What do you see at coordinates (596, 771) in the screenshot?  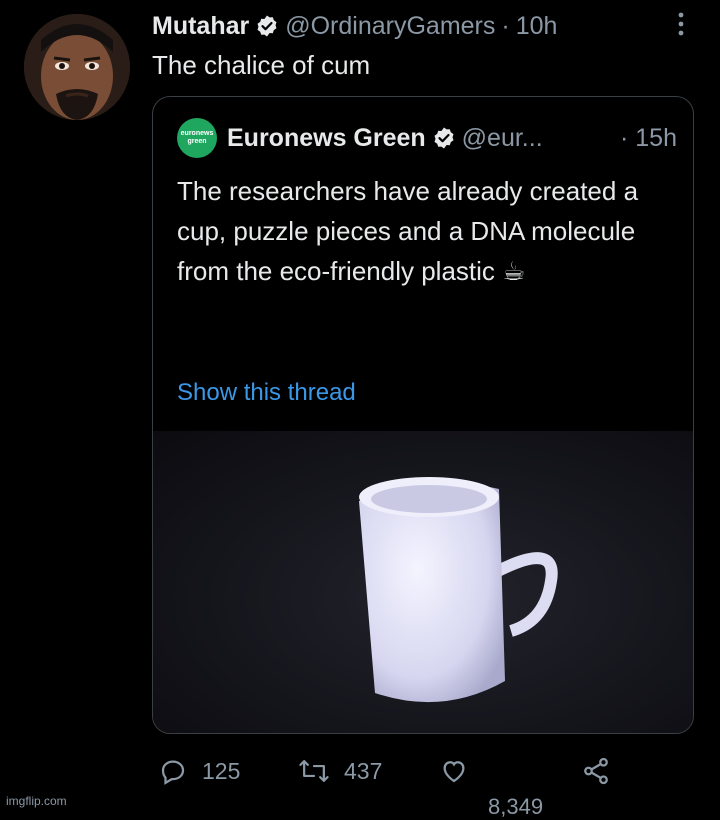 I see `share-icon` at bounding box center [596, 771].